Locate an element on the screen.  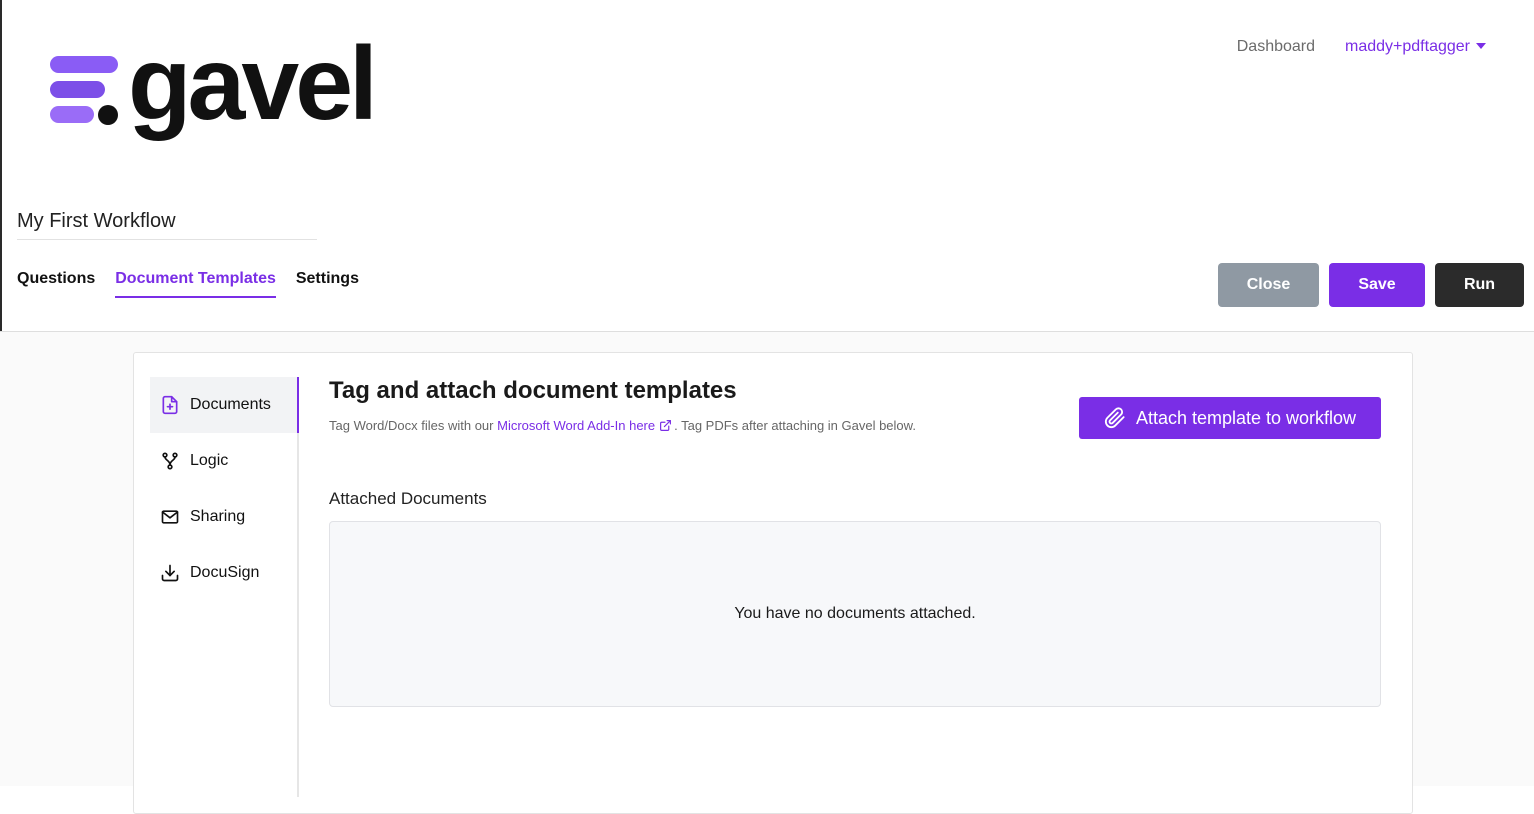
sidenav-item-documents: Documents is located at coordinates (224, 405).